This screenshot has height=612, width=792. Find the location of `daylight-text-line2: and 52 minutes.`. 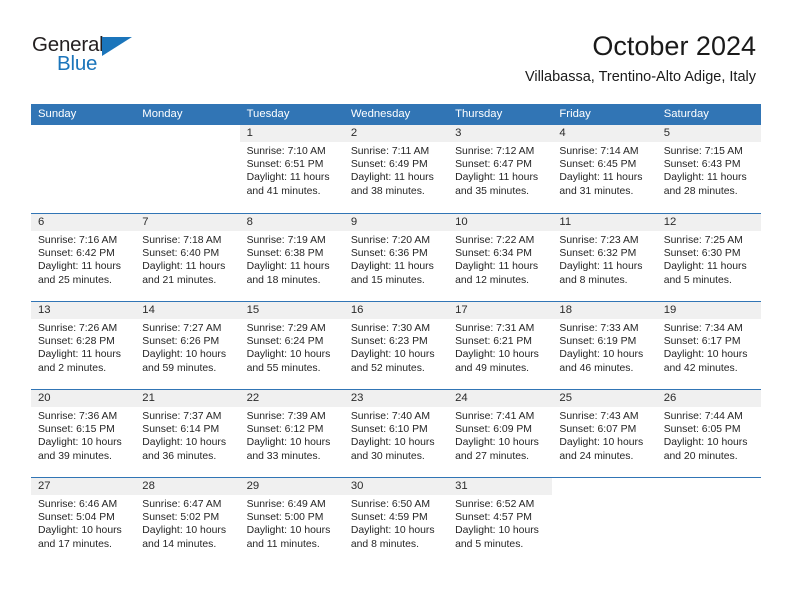

daylight-text-line2: and 52 minutes. is located at coordinates (387, 368).